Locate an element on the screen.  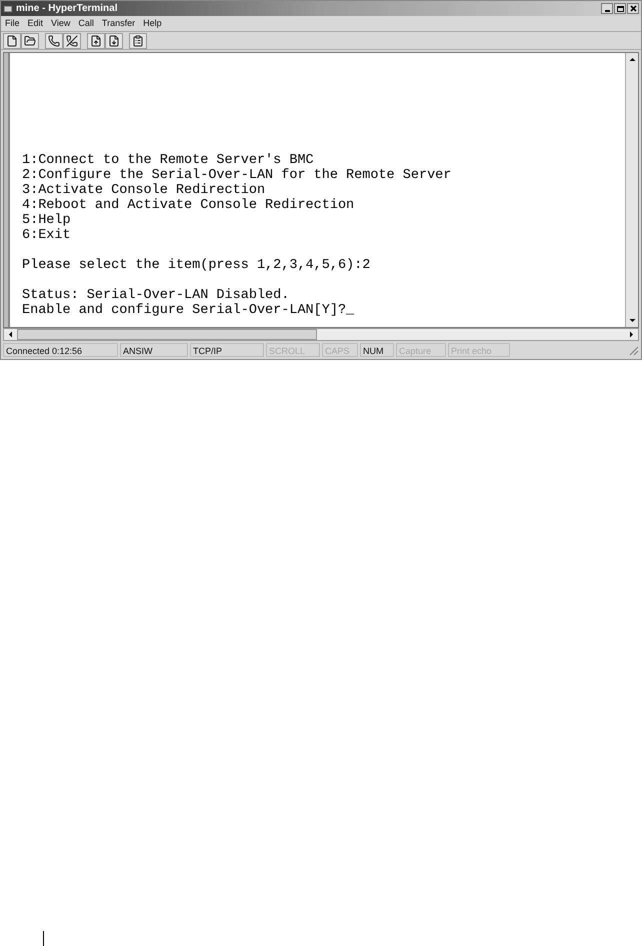
terminal-line: Status: Serial-Over-LAN Disabled. is located at coordinates (156, 295).